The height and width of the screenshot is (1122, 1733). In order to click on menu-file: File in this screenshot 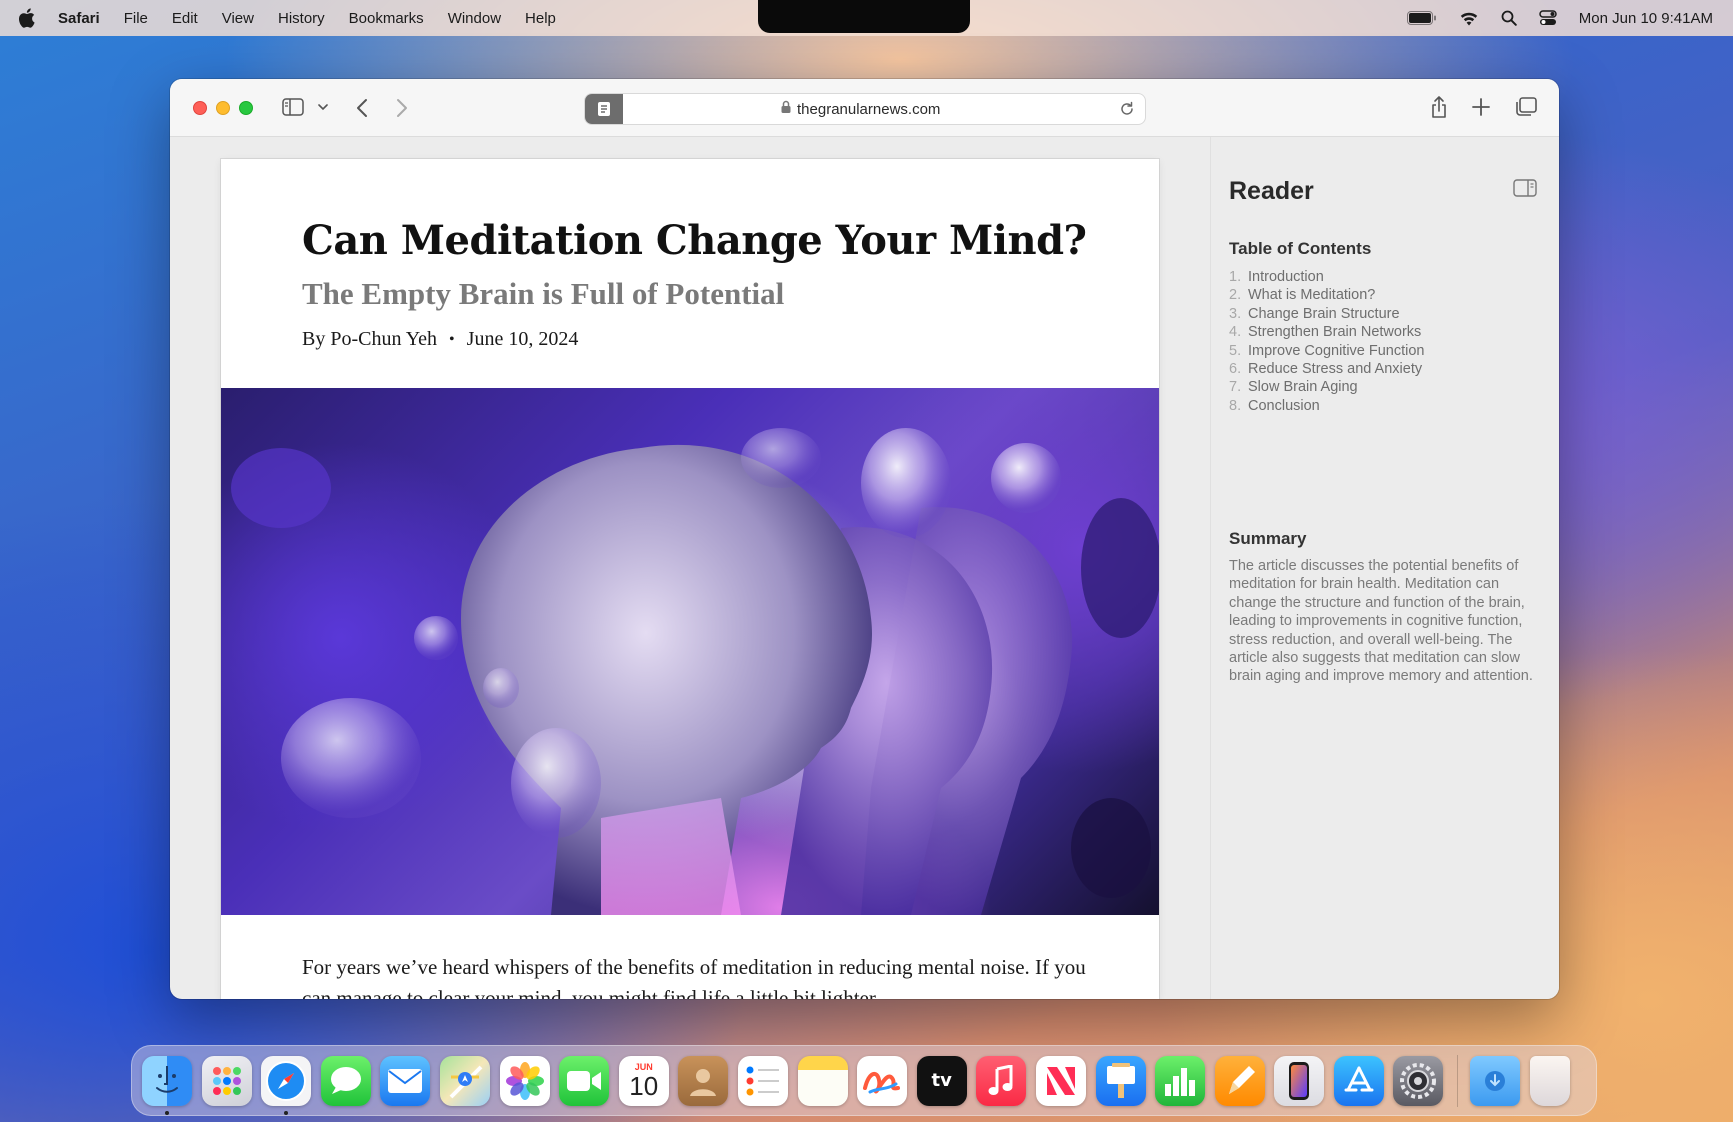, I will do `click(136, 18)`.